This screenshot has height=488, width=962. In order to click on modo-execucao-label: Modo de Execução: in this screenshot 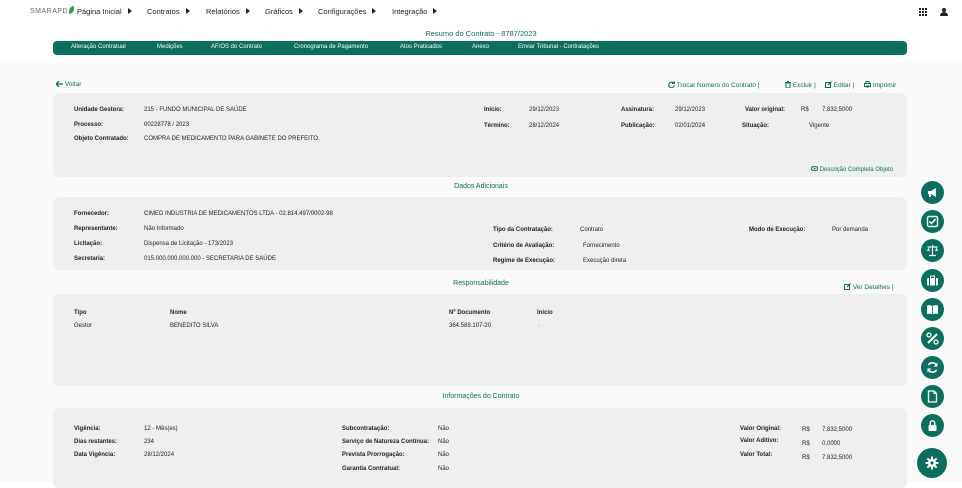, I will do `click(777, 230)`.